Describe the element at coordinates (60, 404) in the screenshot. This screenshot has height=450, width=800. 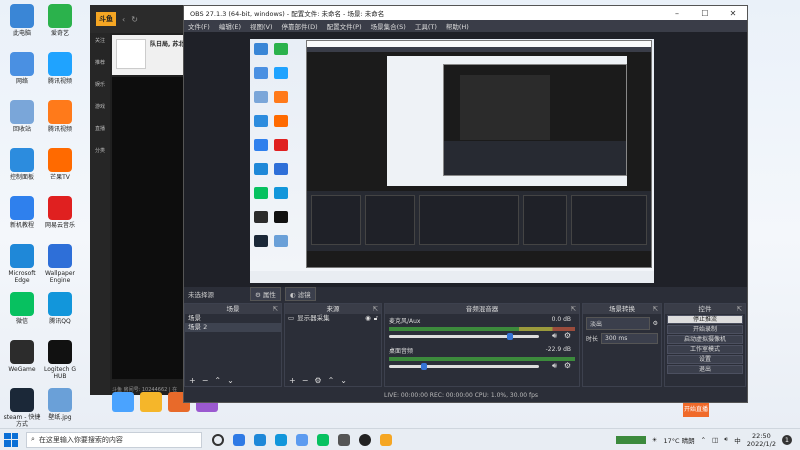
I see `desktop-icon: 壁纸.jpg` at that location.